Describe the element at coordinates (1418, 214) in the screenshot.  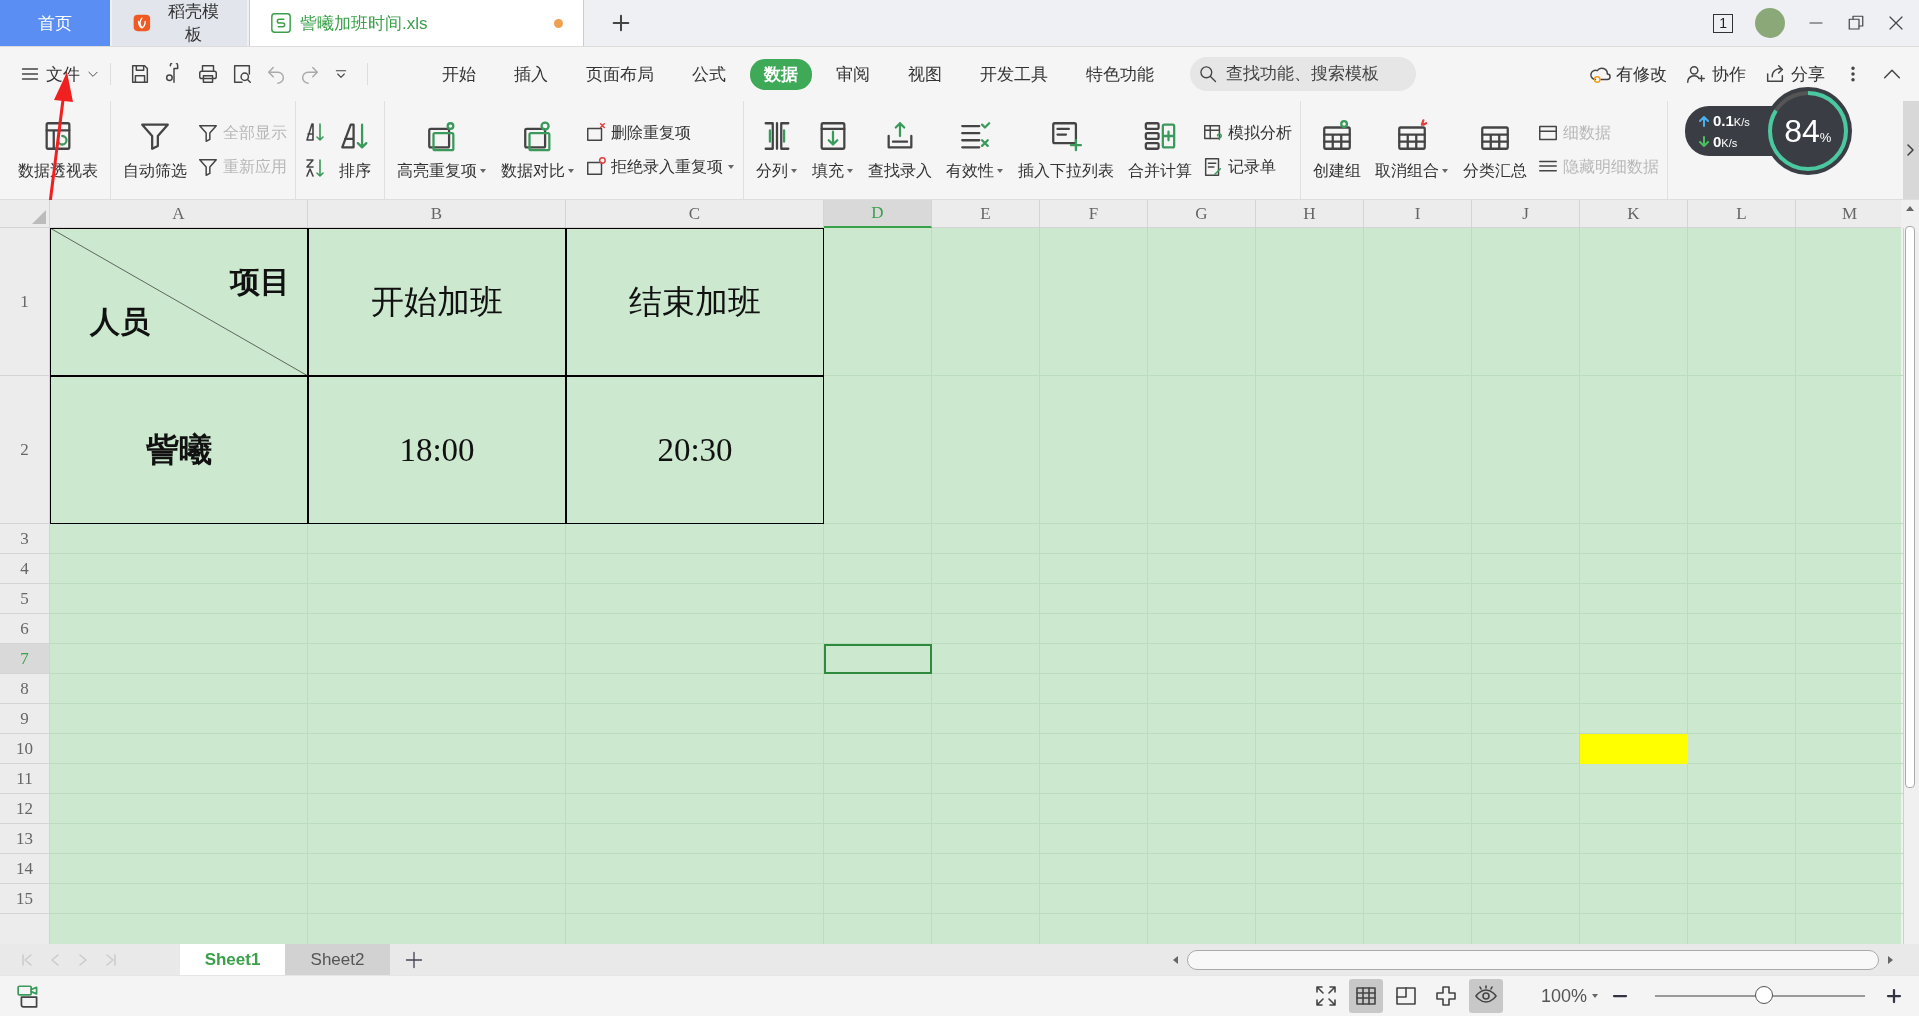
I see `column-header: I` at that location.